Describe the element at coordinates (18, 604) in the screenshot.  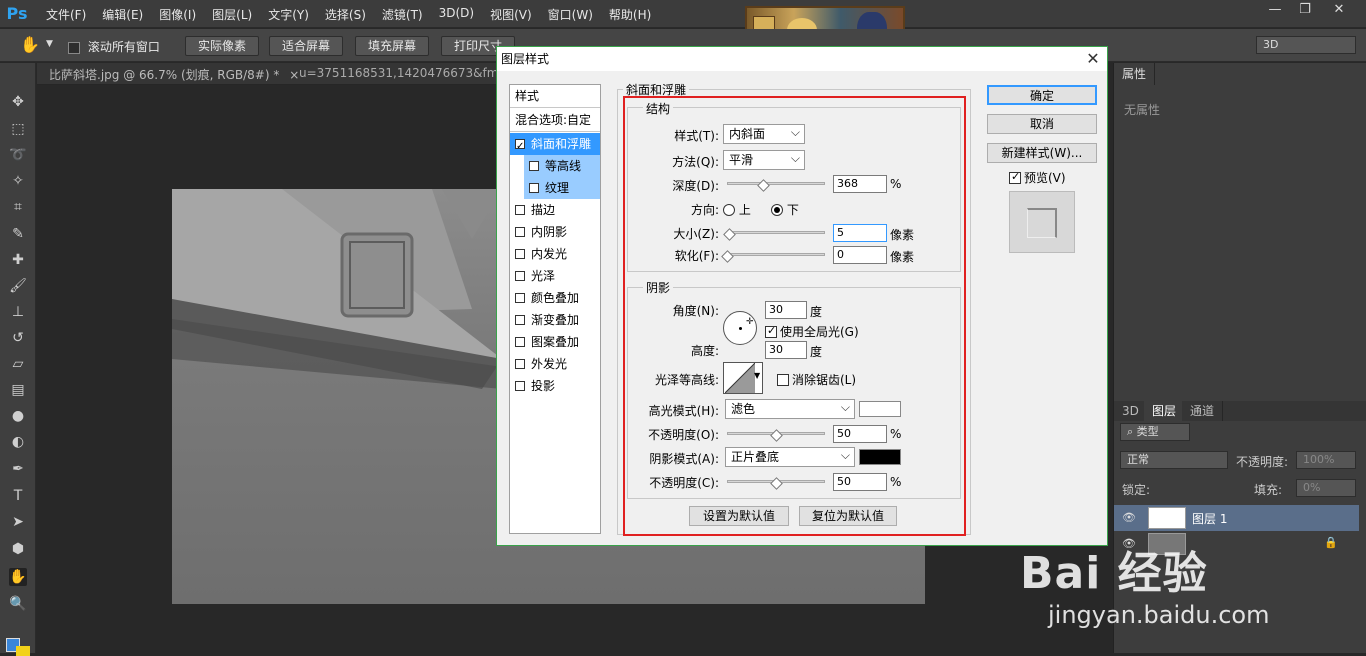
I see `zoom-tool-icon: 🔍` at that location.